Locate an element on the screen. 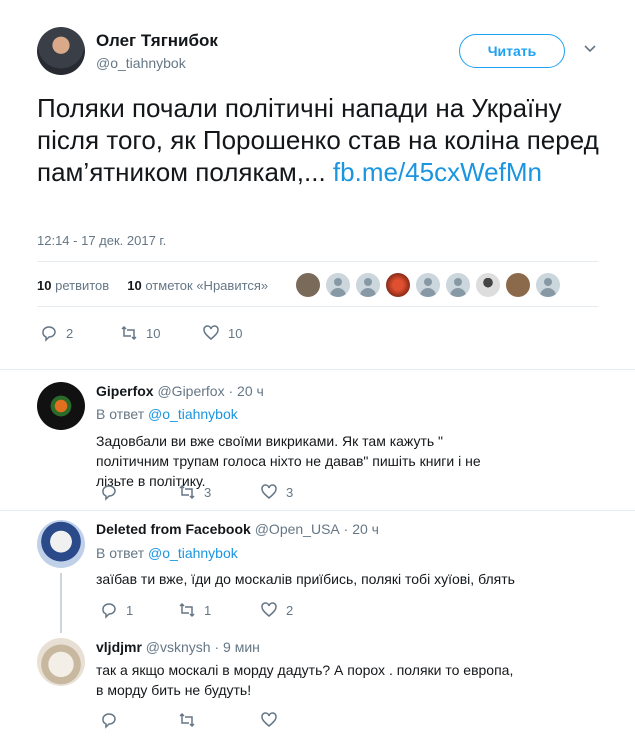 This screenshot has height=749, width=635. tweet-timestamp: 12:14 - 17 дек. 2017 г. is located at coordinates (101, 240).